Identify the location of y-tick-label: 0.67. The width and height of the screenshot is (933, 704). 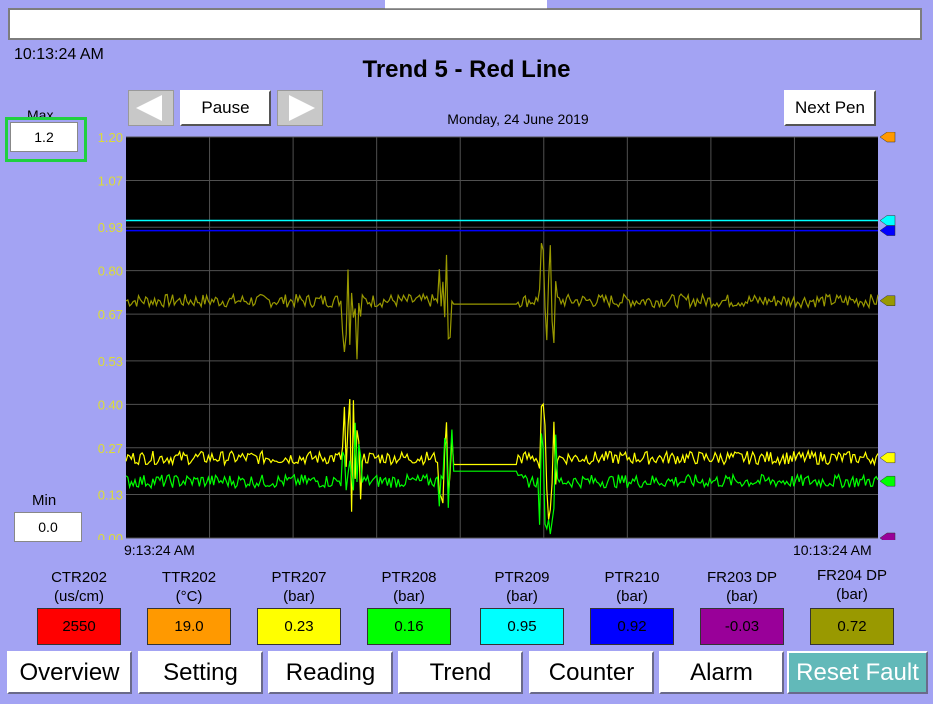
(110, 314).